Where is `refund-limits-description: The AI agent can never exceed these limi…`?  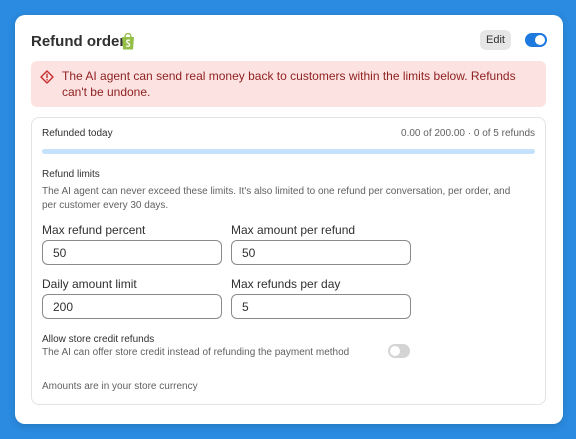 refund-limits-description: The AI agent can never exceed these limi… is located at coordinates (276, 198).